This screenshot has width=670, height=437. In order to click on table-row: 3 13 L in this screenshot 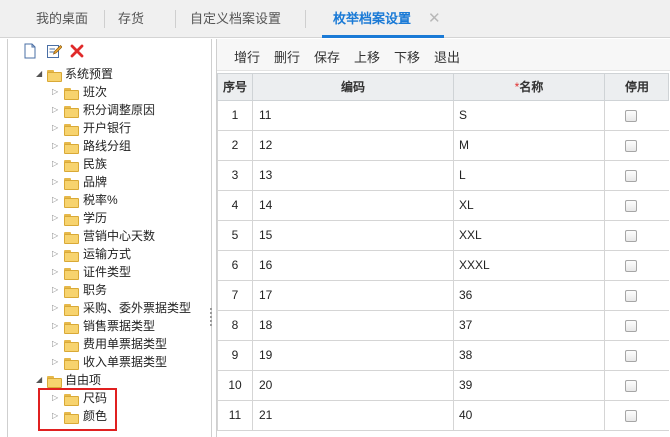, I will do `click(443, 176)`.